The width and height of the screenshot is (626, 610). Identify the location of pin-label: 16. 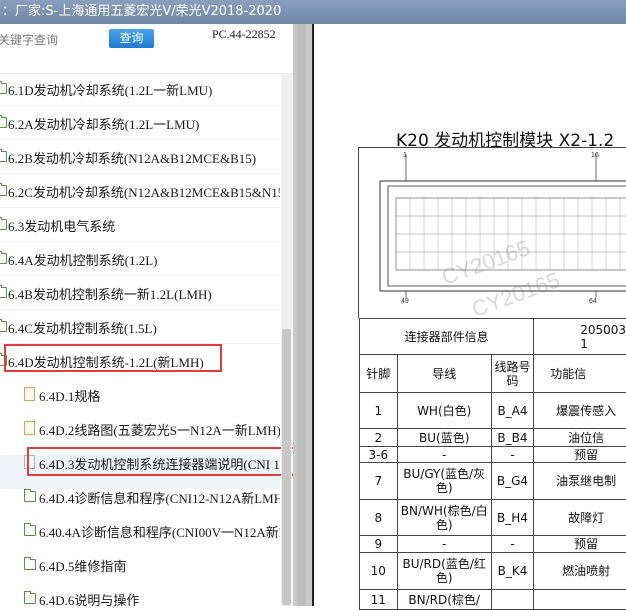
(595, 155).